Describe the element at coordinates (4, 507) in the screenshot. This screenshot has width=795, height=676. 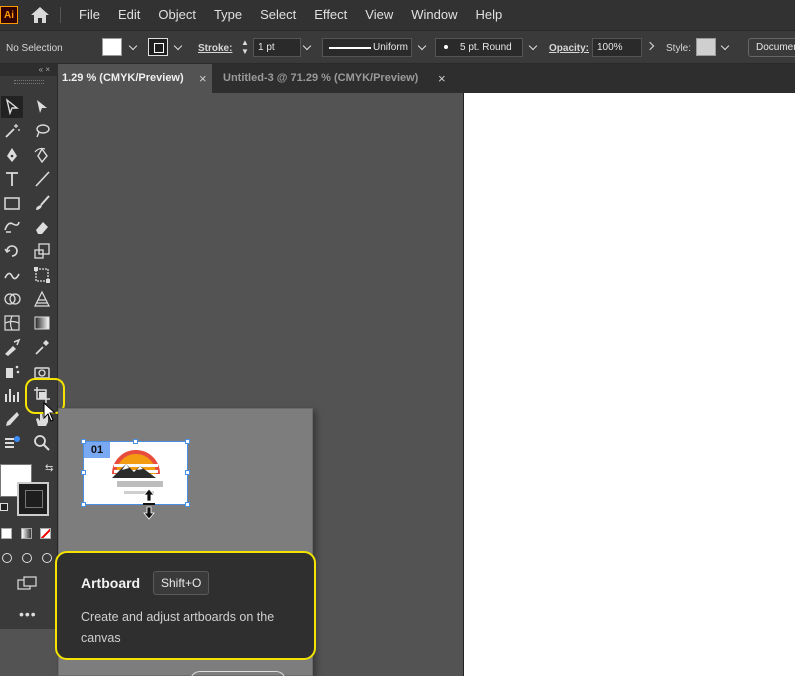
I see `default-colors-icon` at that location.